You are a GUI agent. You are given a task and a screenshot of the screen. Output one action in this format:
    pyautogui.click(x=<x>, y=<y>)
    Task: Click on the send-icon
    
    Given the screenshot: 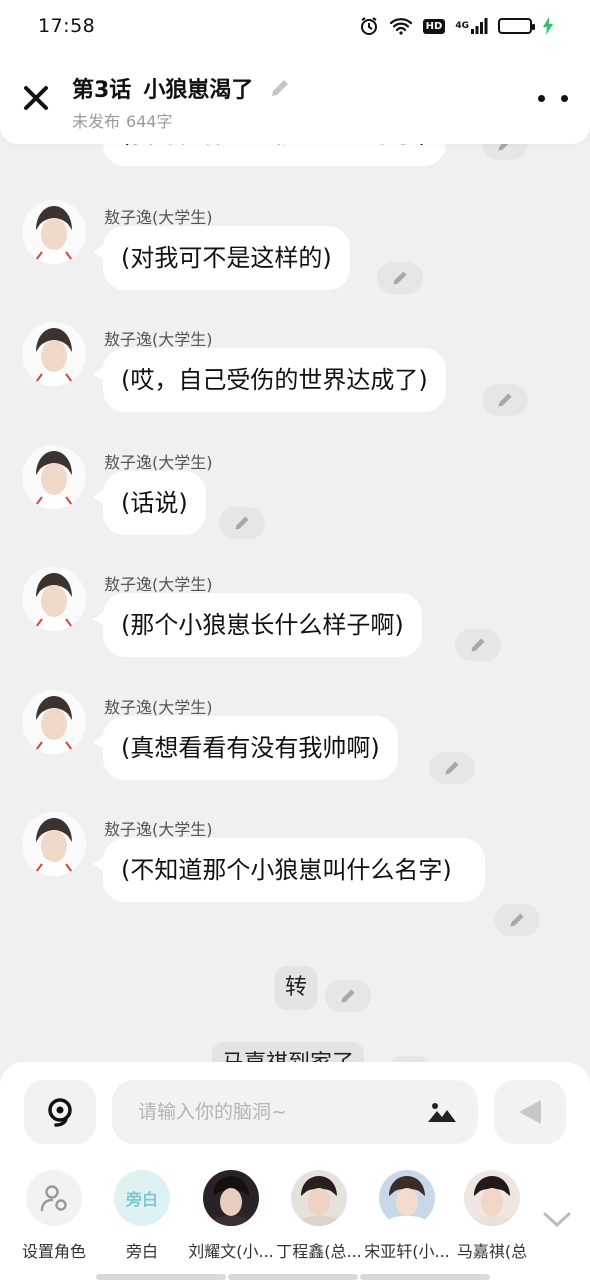 What is the action you would take?
    pyautogui.click(x=530, y=1112)
    